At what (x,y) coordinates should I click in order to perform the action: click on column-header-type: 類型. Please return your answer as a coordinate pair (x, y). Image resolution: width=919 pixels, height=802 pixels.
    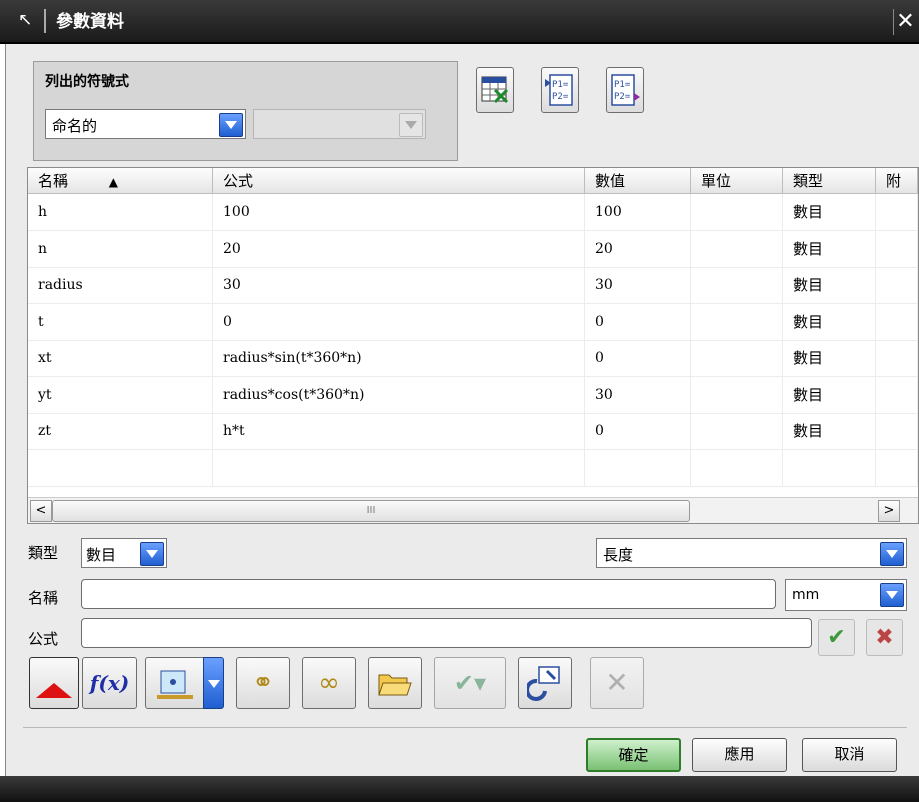
    Looking at the image, I should click on (829, 181).